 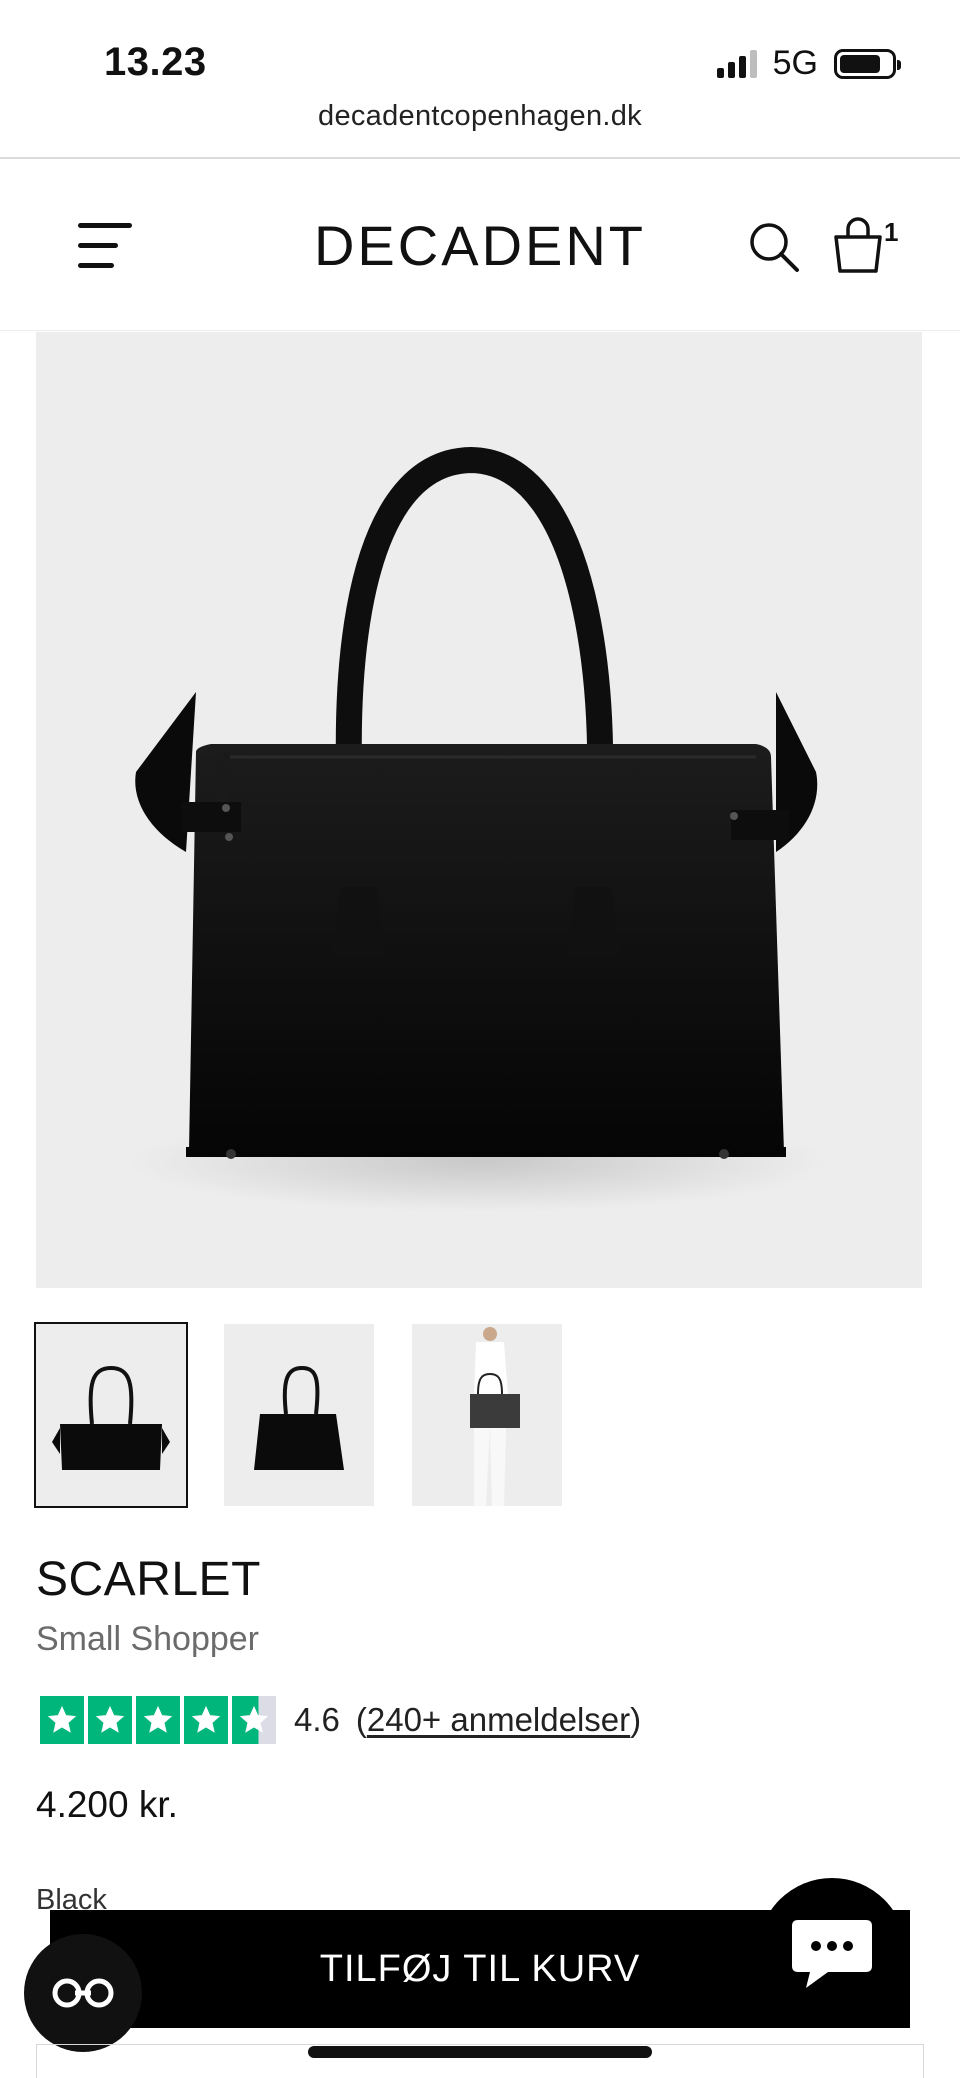 I want to click on cart-count-badge: 1, so click(x=891, y=232).